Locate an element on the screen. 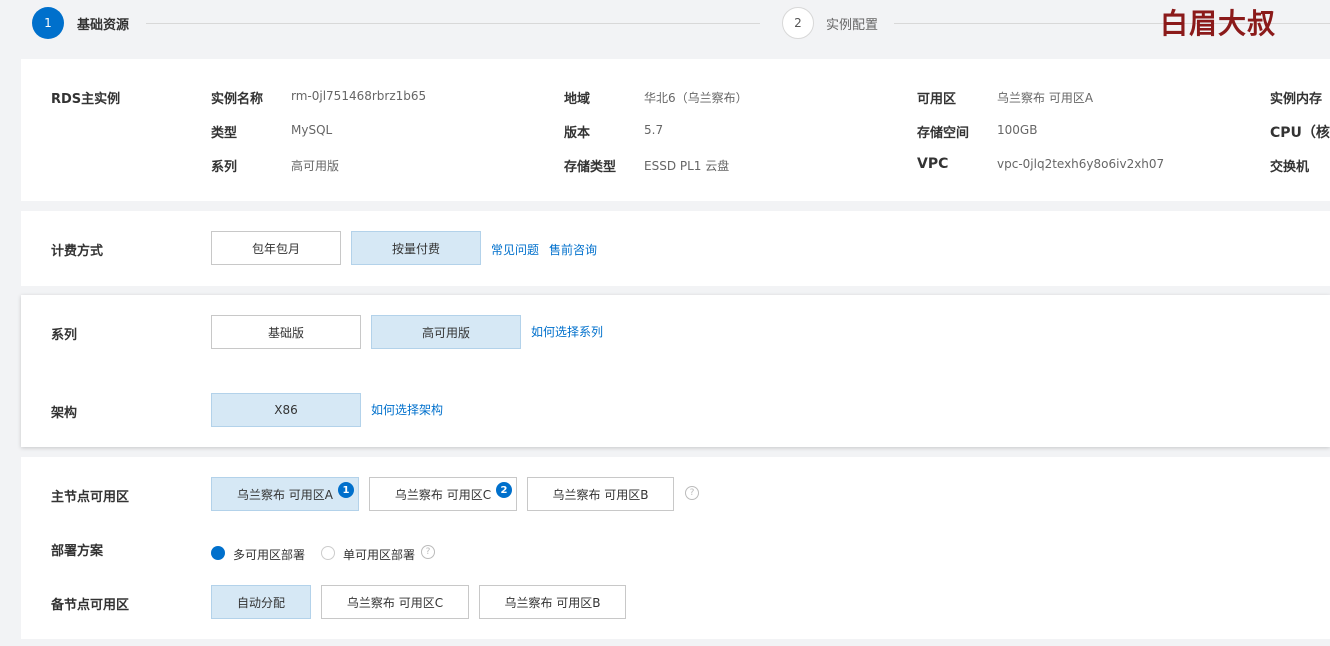 This screenshot has height=646, width=1330. primary-zone-option-b-label: 乌兰察布 可用区B is located at coordinates (600, 494).